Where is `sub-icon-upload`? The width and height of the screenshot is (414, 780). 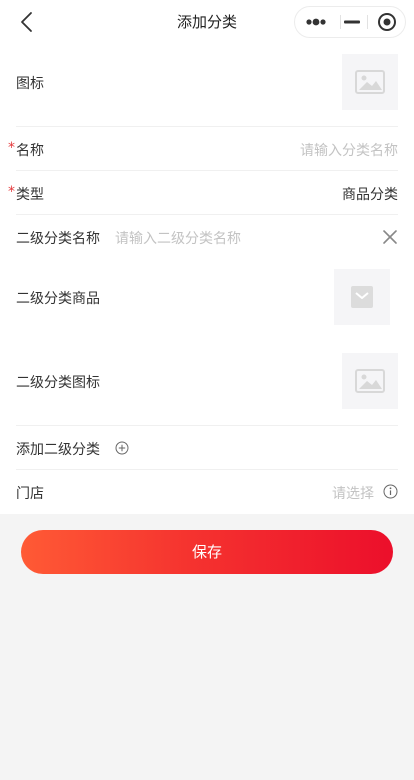
sub-icon-upload is located at coordinates (370, 381).